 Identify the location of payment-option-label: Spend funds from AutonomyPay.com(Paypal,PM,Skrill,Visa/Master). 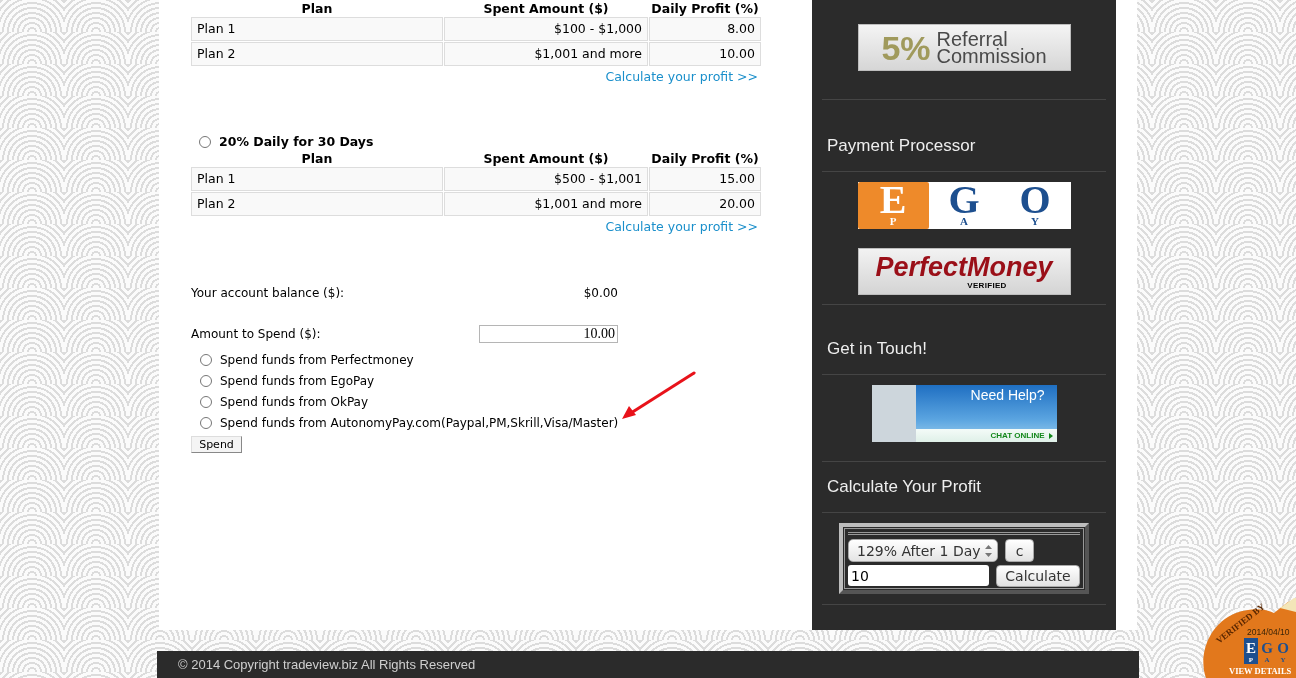
(419, 422).